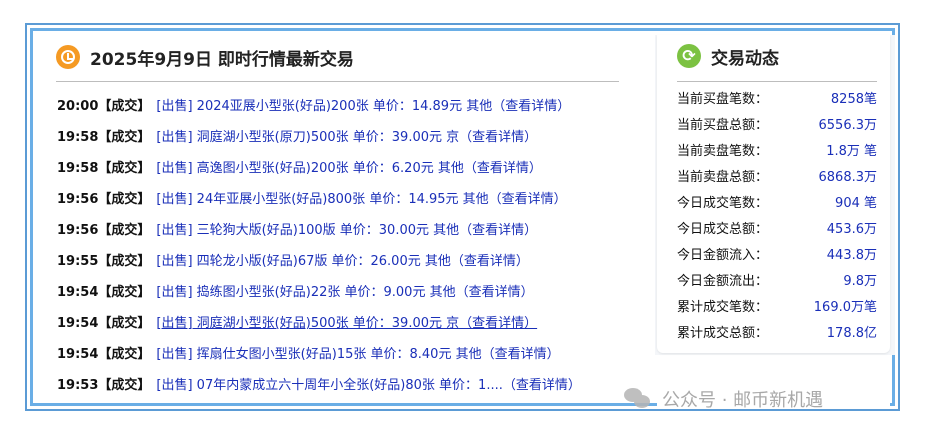 Image resolution: width=925 pixels, height=437 pixels. Describe the element at coordinates (848, 125) in the screenshot. I see `stat-value: 6556.3万` at that location.